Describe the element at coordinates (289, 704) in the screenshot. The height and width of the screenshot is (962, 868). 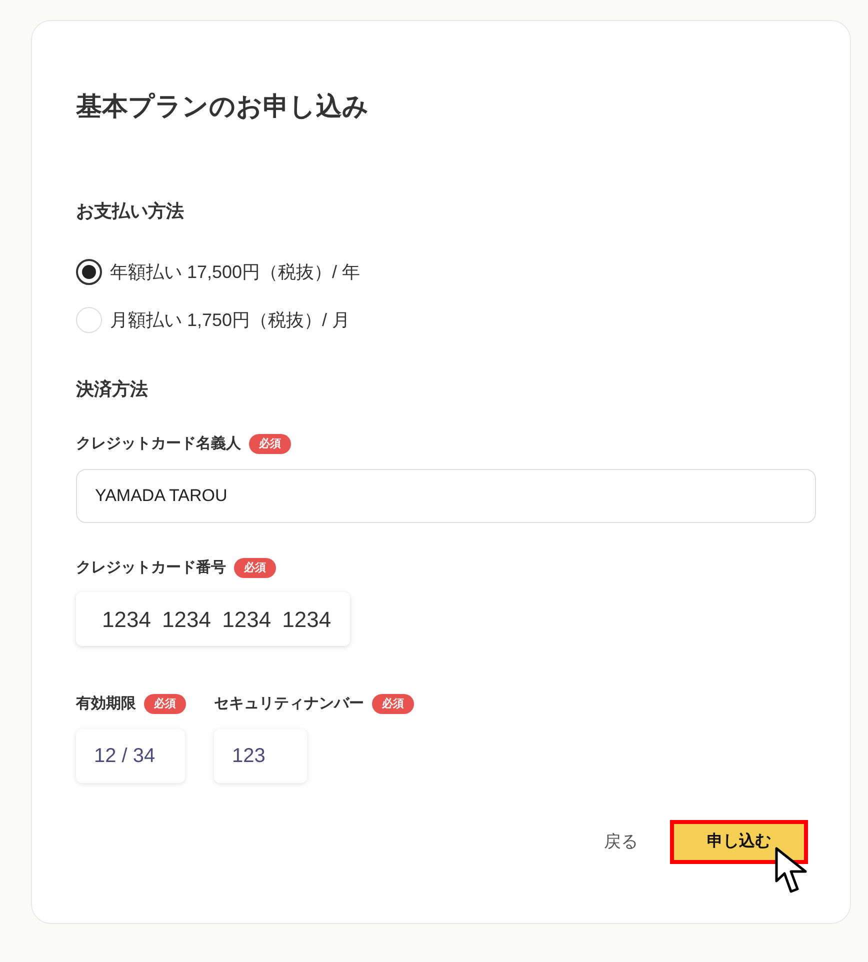
I see `field-label: セキュリティナンバー` at that location.